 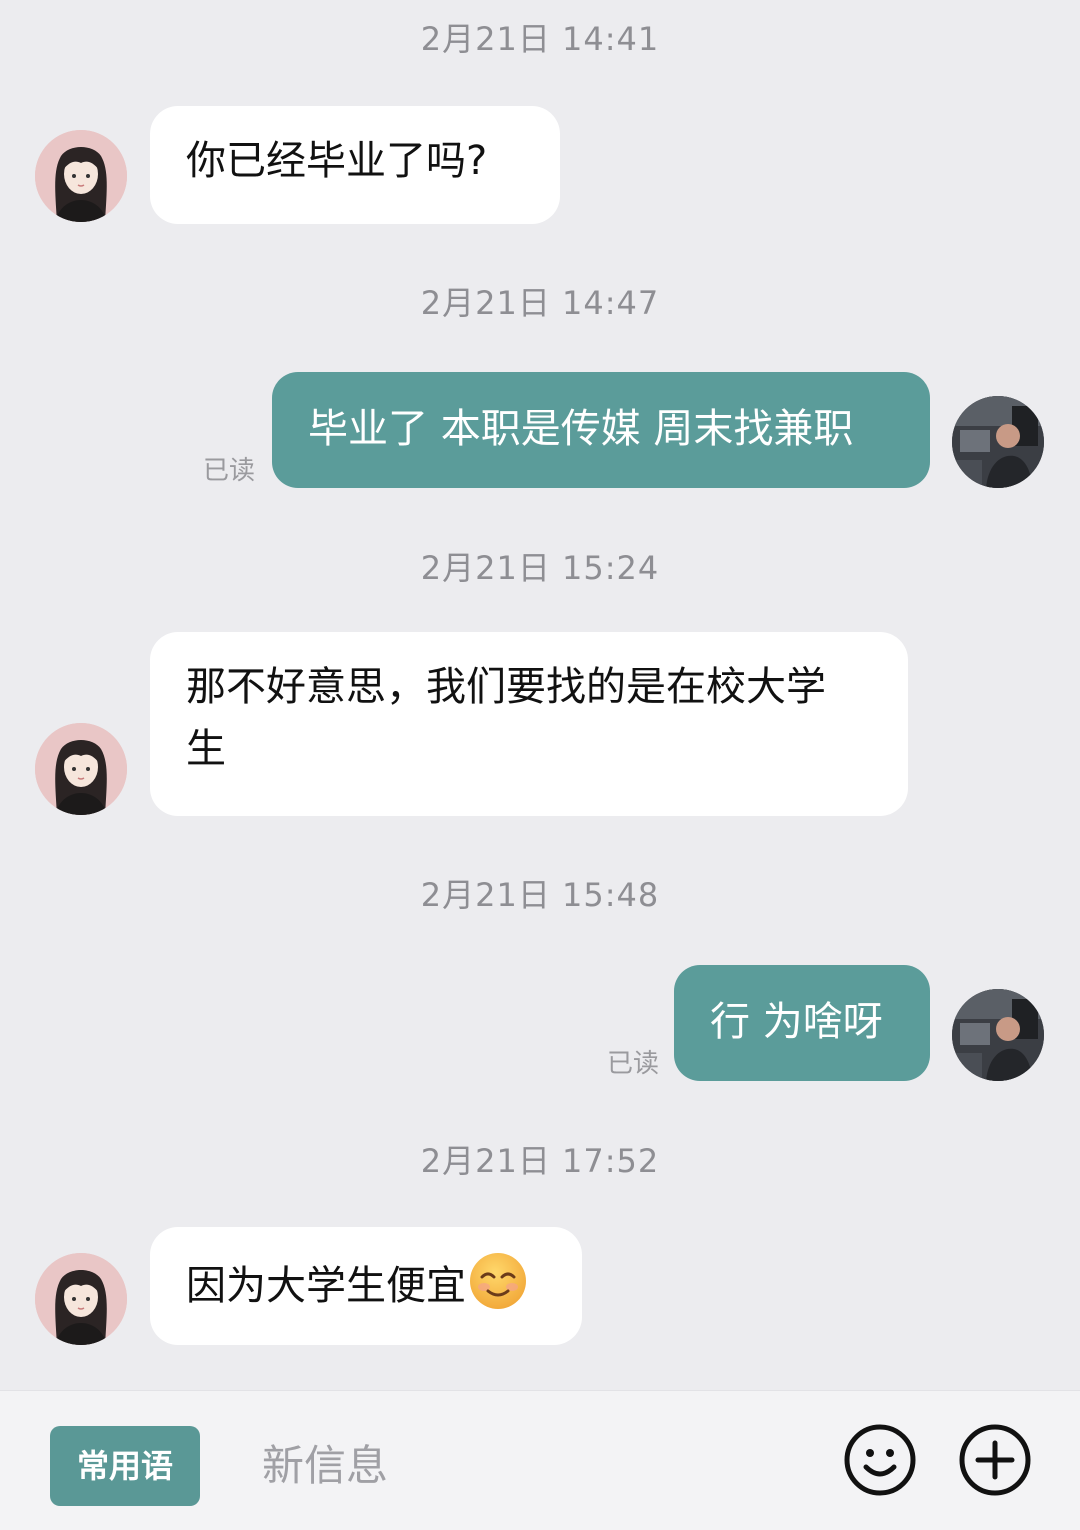 What do you see at coordinates (498, 1281) in the screenshot?
I see `smiling-face-emoji-icon` at bounding box center [498, 1281].